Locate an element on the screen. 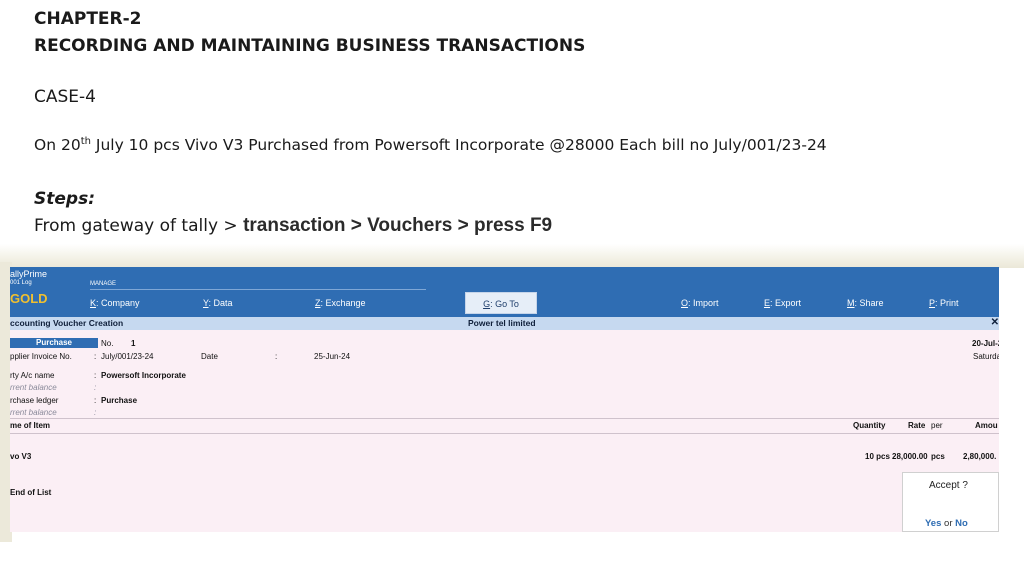  col-per-header: per is located at coordinates (937, 425).